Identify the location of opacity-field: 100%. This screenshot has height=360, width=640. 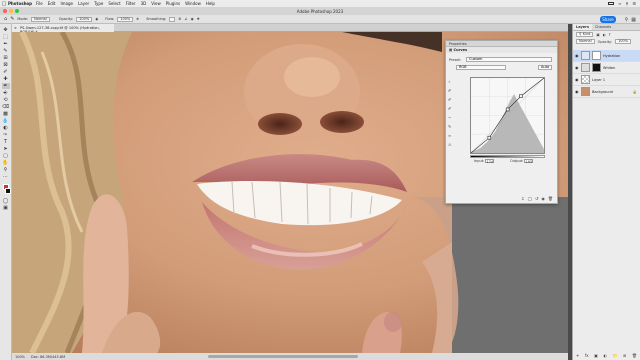
(84, 19).